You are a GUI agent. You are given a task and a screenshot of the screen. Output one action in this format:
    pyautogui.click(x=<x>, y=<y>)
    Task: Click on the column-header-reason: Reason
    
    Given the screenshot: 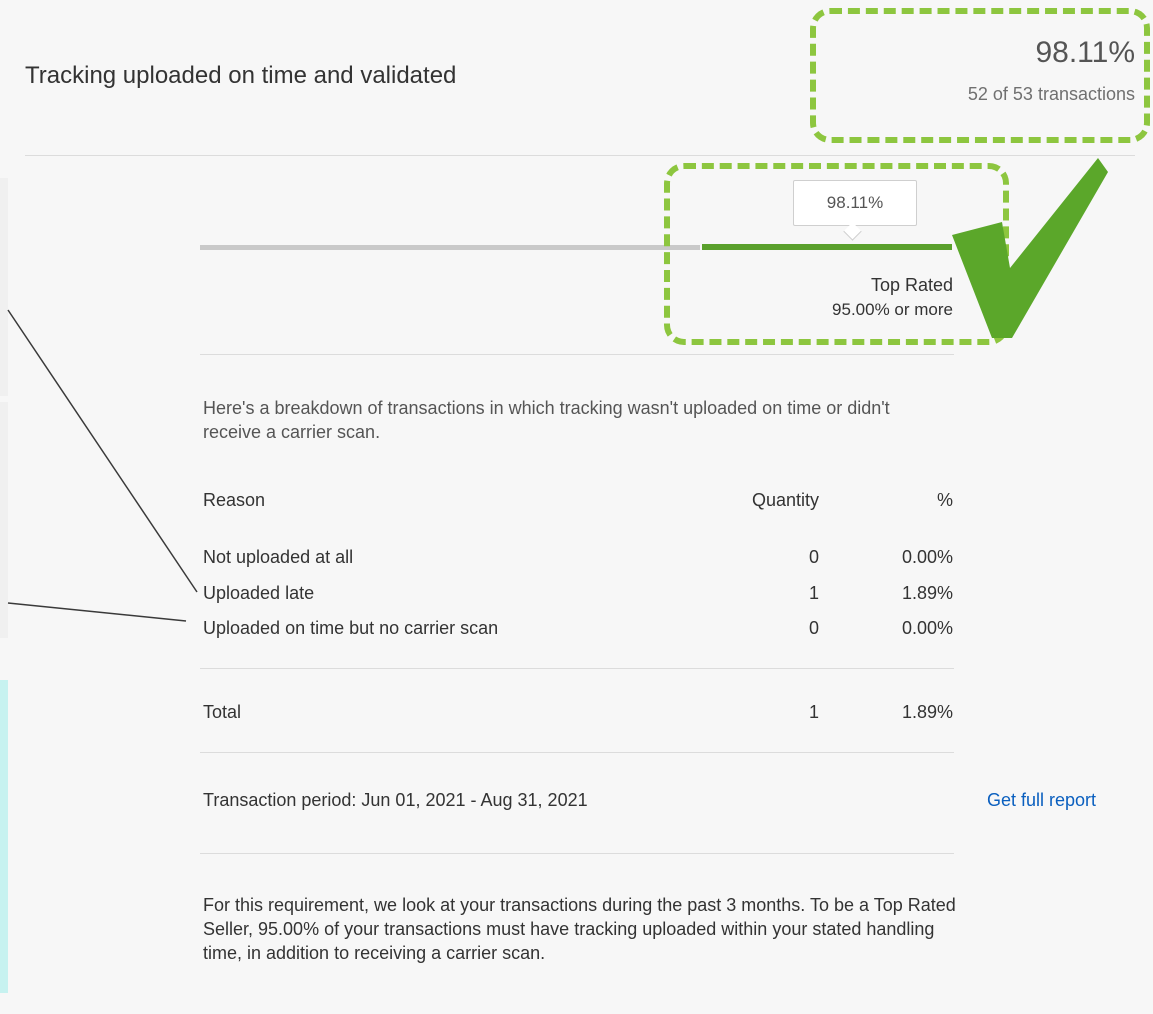 What is the action you would take?
    pyautogui.click(x=234, y=500)
    